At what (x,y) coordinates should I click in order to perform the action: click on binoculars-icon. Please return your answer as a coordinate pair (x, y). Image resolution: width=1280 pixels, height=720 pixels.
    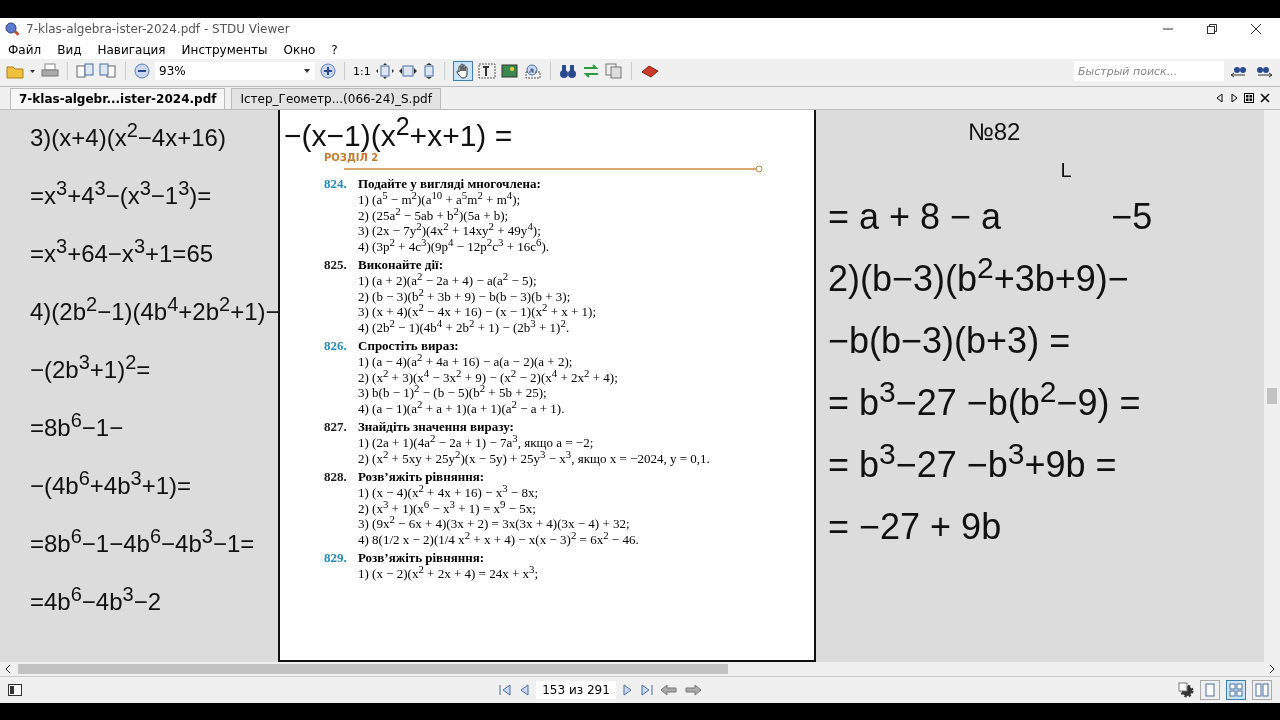
    Looking at the image, I should click on (567, 71).